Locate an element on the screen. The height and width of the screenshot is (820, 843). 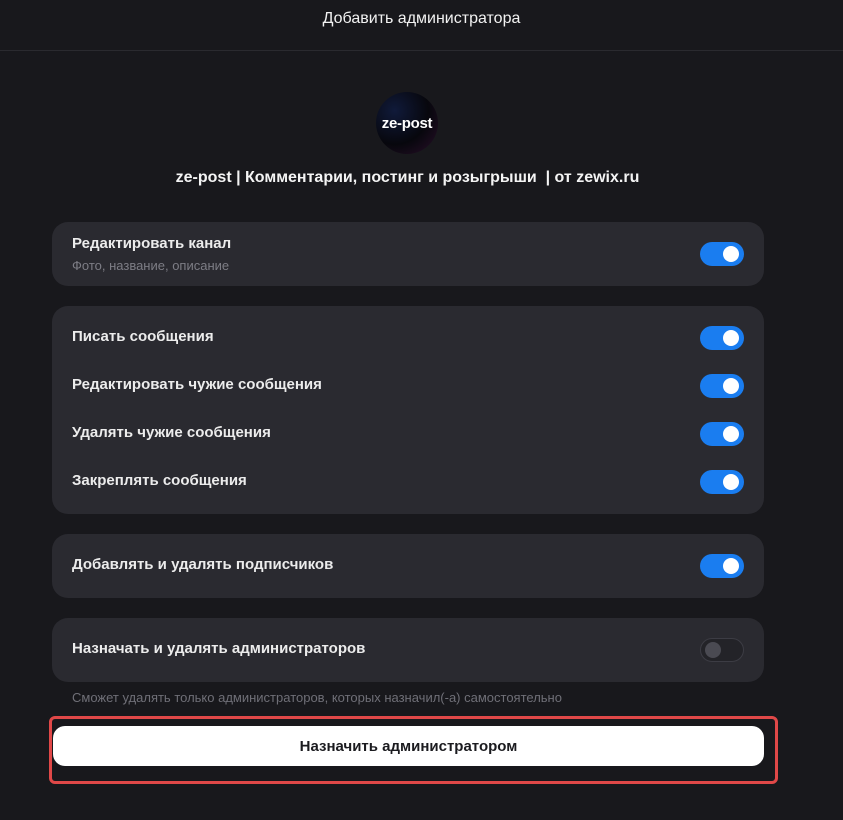
permission-row-delete-messages: Удалять чужие сообщения is located at coordinates (408, 434).